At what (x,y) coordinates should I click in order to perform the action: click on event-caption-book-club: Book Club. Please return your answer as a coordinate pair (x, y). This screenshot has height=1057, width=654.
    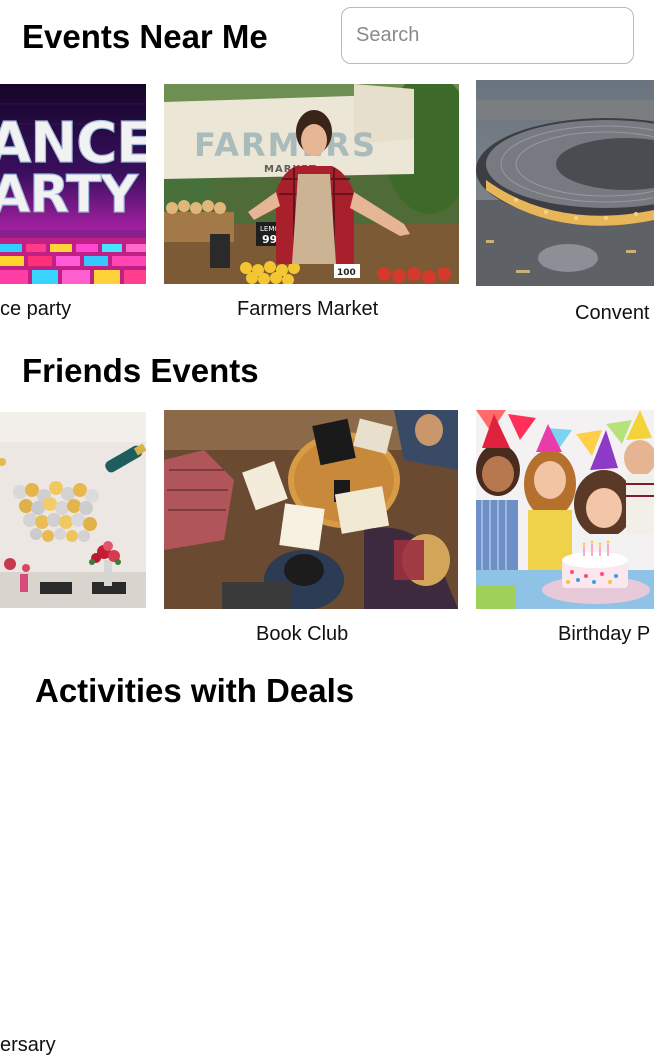
    Looking at the image, I should click on (302, 634).